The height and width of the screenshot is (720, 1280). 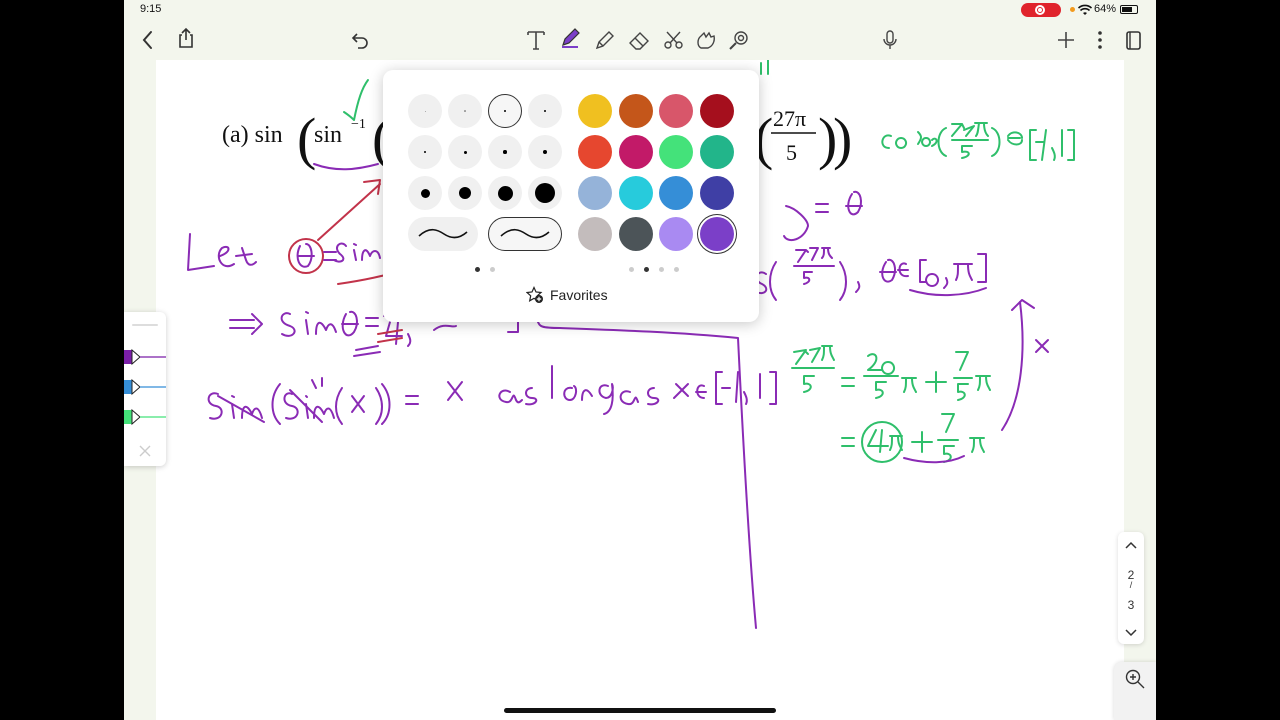 I want to click on favorite-pens, so click(x=145, y=387).